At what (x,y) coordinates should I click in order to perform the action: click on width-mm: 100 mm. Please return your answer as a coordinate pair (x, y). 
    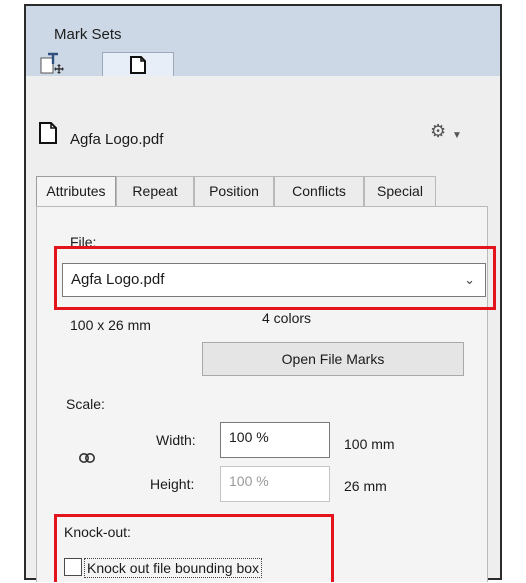
    Looking at the image, I should click on (369, 444).